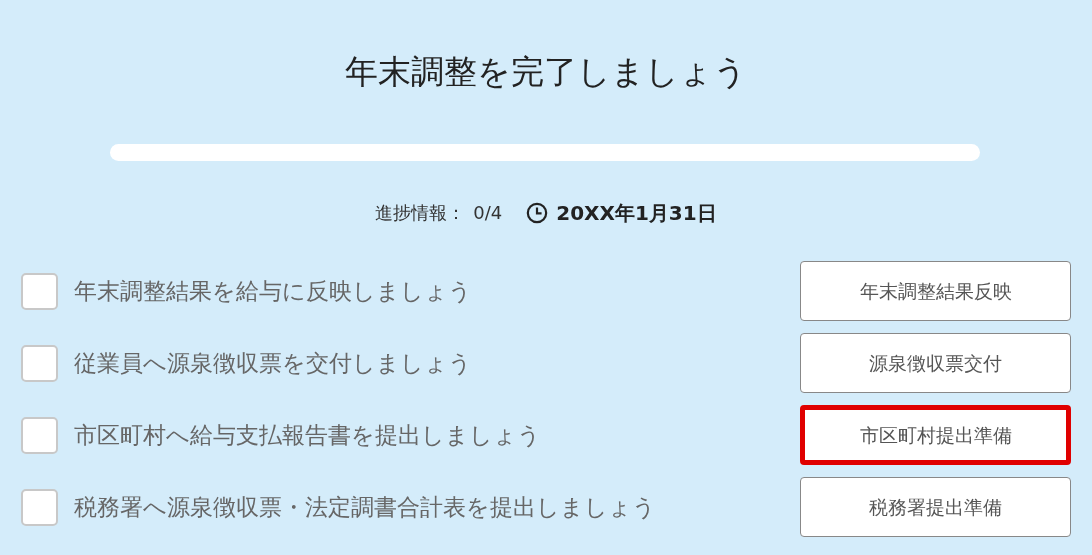  What do you see at coordinates (365, 507) in the screenshot?
I see `task-label: 税務署へ源泉徴収票・法定調書合計表を提出しましょう` at bounding box center [365, 507].